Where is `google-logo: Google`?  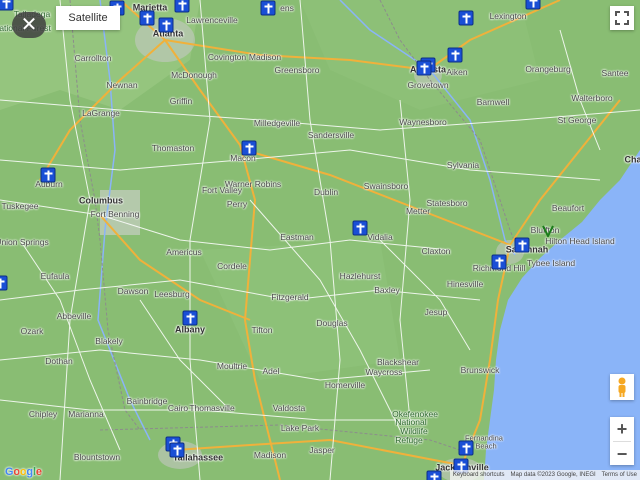
google-logo: Google is located at coordinates (23, 472).